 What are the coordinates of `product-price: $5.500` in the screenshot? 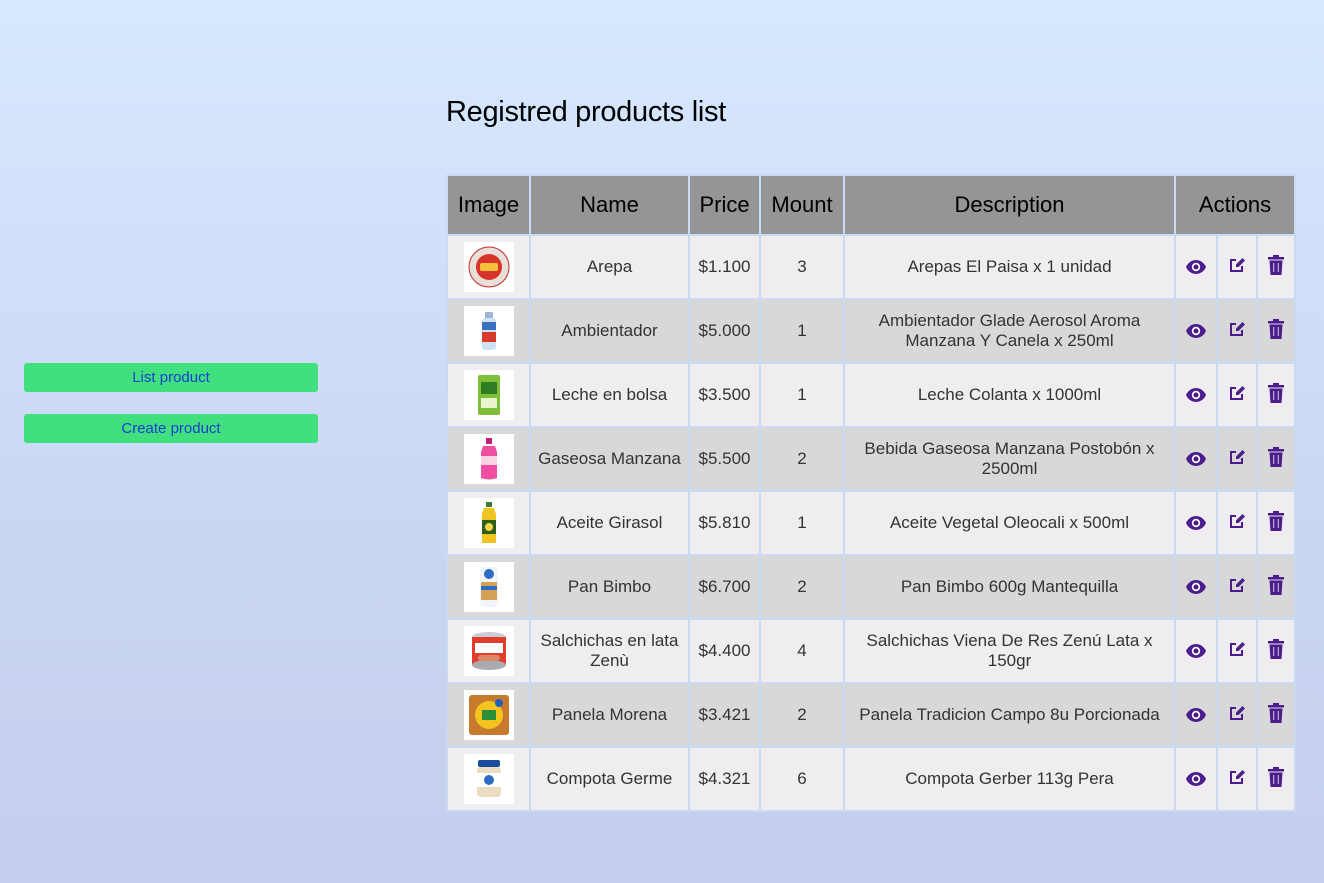 It's located at (724, 459).